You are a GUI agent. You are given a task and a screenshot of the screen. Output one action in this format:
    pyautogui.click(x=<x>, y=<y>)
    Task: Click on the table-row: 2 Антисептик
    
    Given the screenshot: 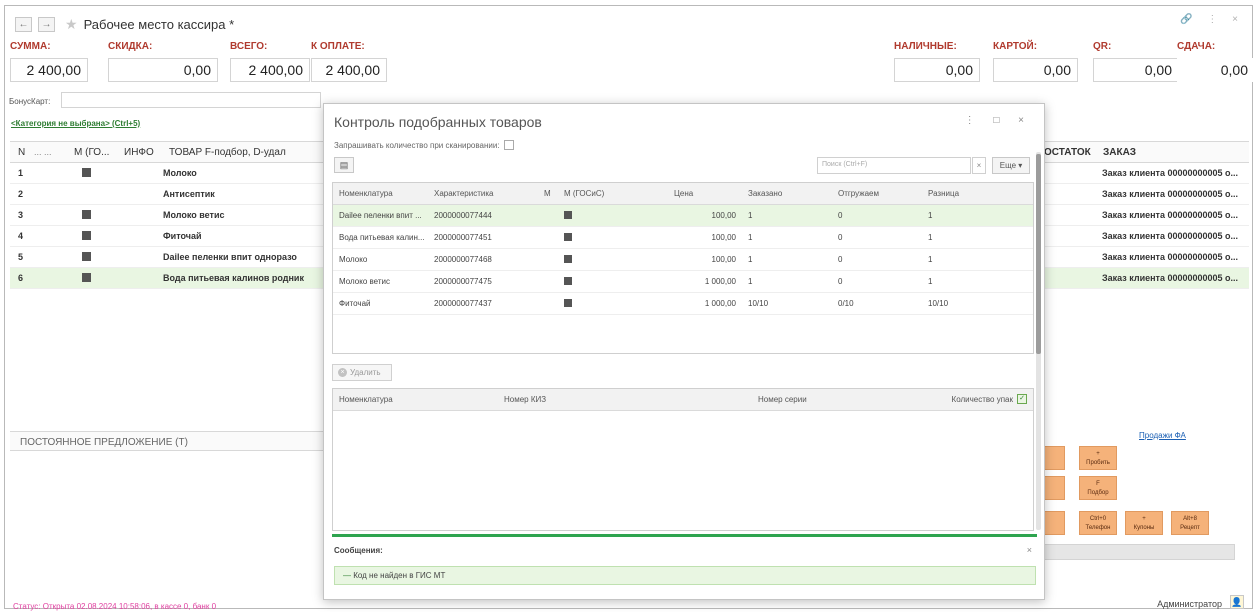 What is the action you would take?
    pyautogui.click(x=167, y=194)
    